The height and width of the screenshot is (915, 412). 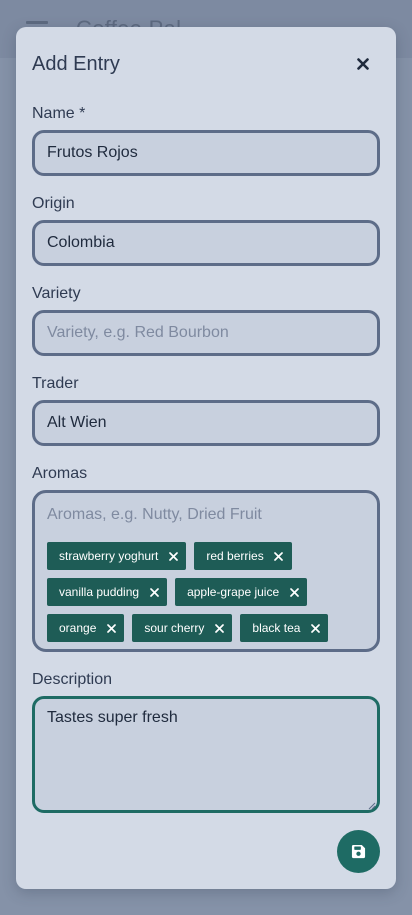 What do you see at coordinates (235, 556) in the screenshot?
I see `aroma-tag-label: red berries` at bounding box center [235, 556].